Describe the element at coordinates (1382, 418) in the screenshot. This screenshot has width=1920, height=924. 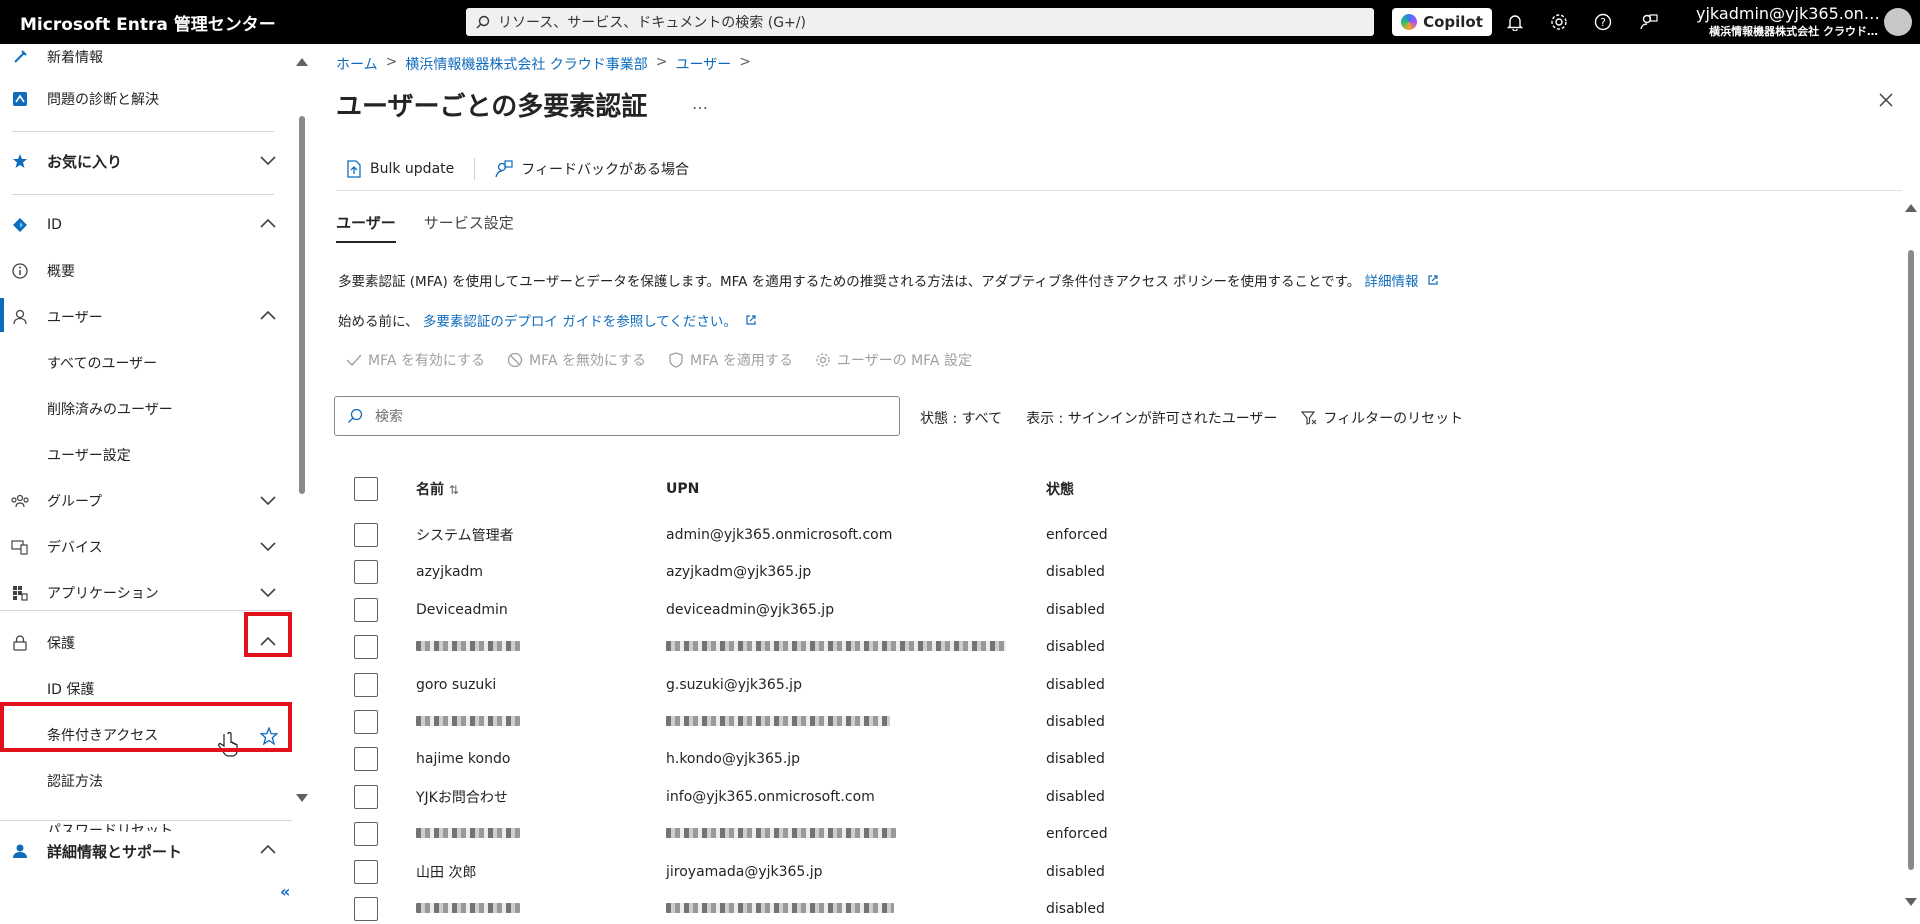
I see `reset-filters-button: フィルターのリセット` at that location.